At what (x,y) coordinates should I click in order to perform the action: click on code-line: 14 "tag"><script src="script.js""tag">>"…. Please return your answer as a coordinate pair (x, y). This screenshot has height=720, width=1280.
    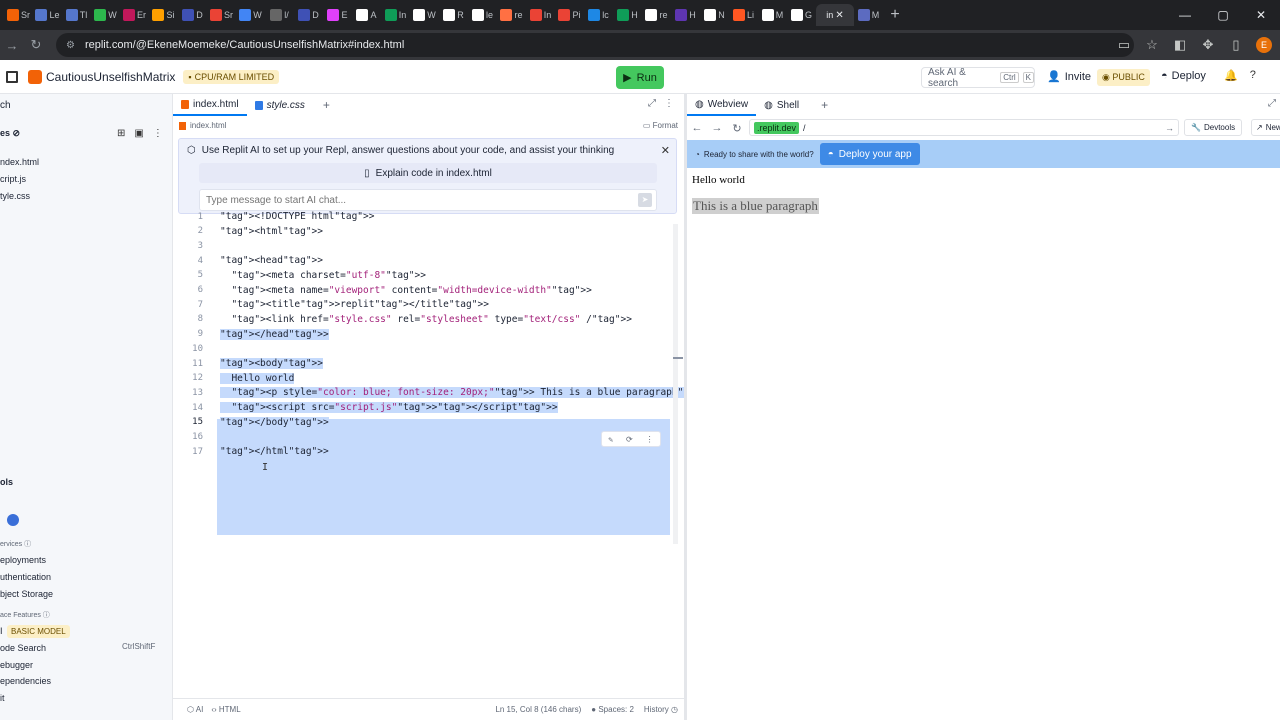
    Looking at the image, I should click on (421, 407).